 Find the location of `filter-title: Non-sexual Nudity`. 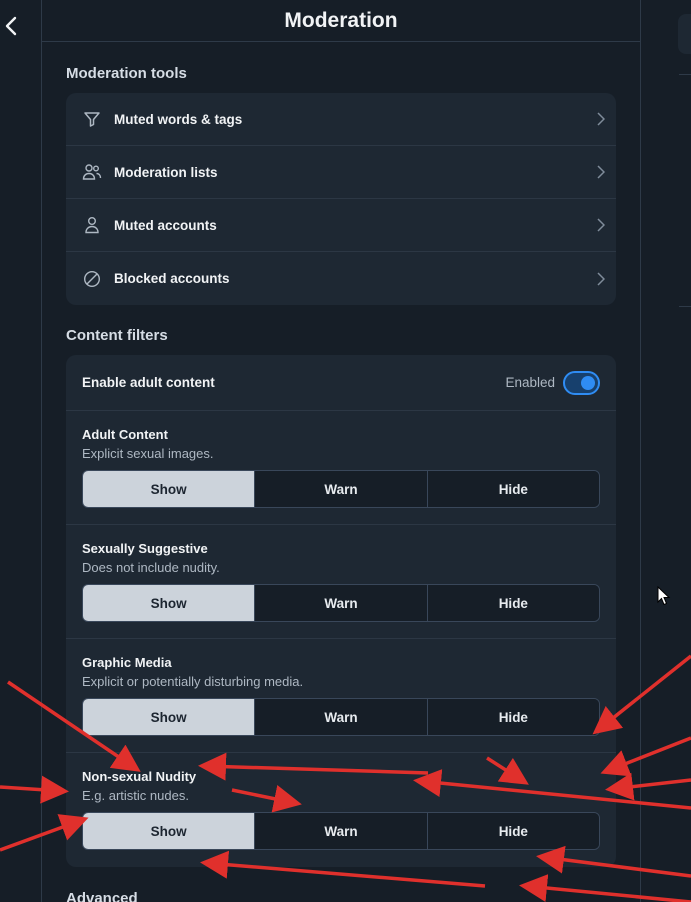

filter-title: Non-sexual Nudity is located at coordinates (139, 776).